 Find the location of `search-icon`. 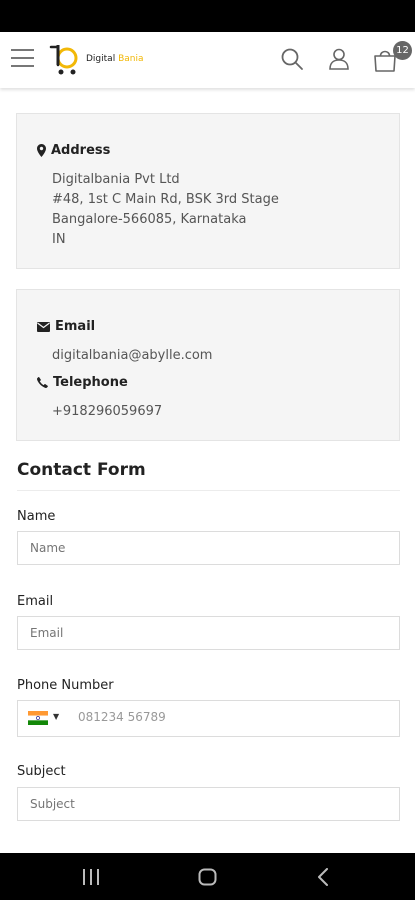

search-icon is located at coordinates (292, 59).